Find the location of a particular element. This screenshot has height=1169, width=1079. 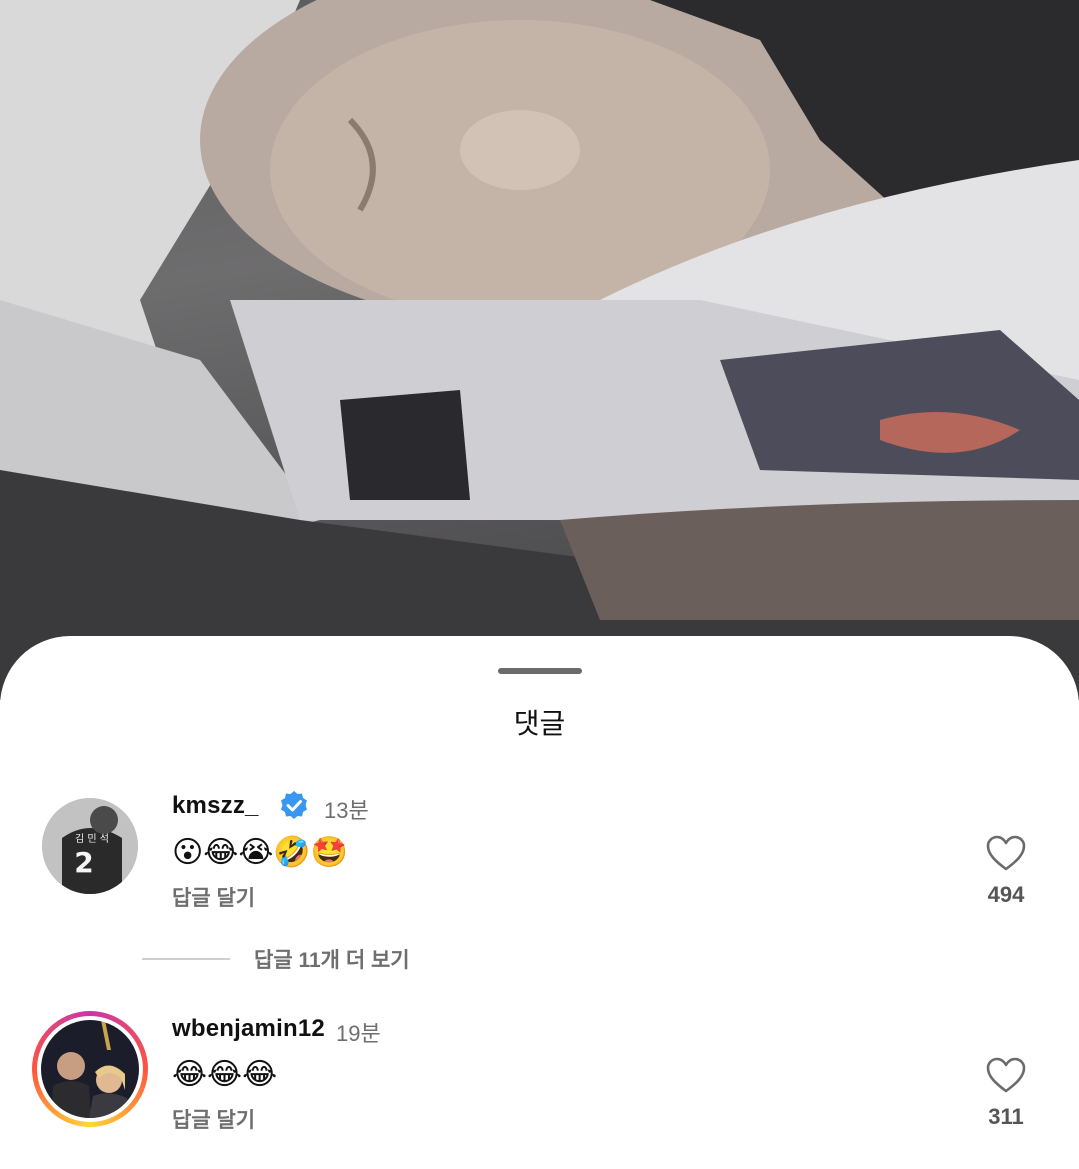

like-button: 311 is located at coordinates (1006, 1093).